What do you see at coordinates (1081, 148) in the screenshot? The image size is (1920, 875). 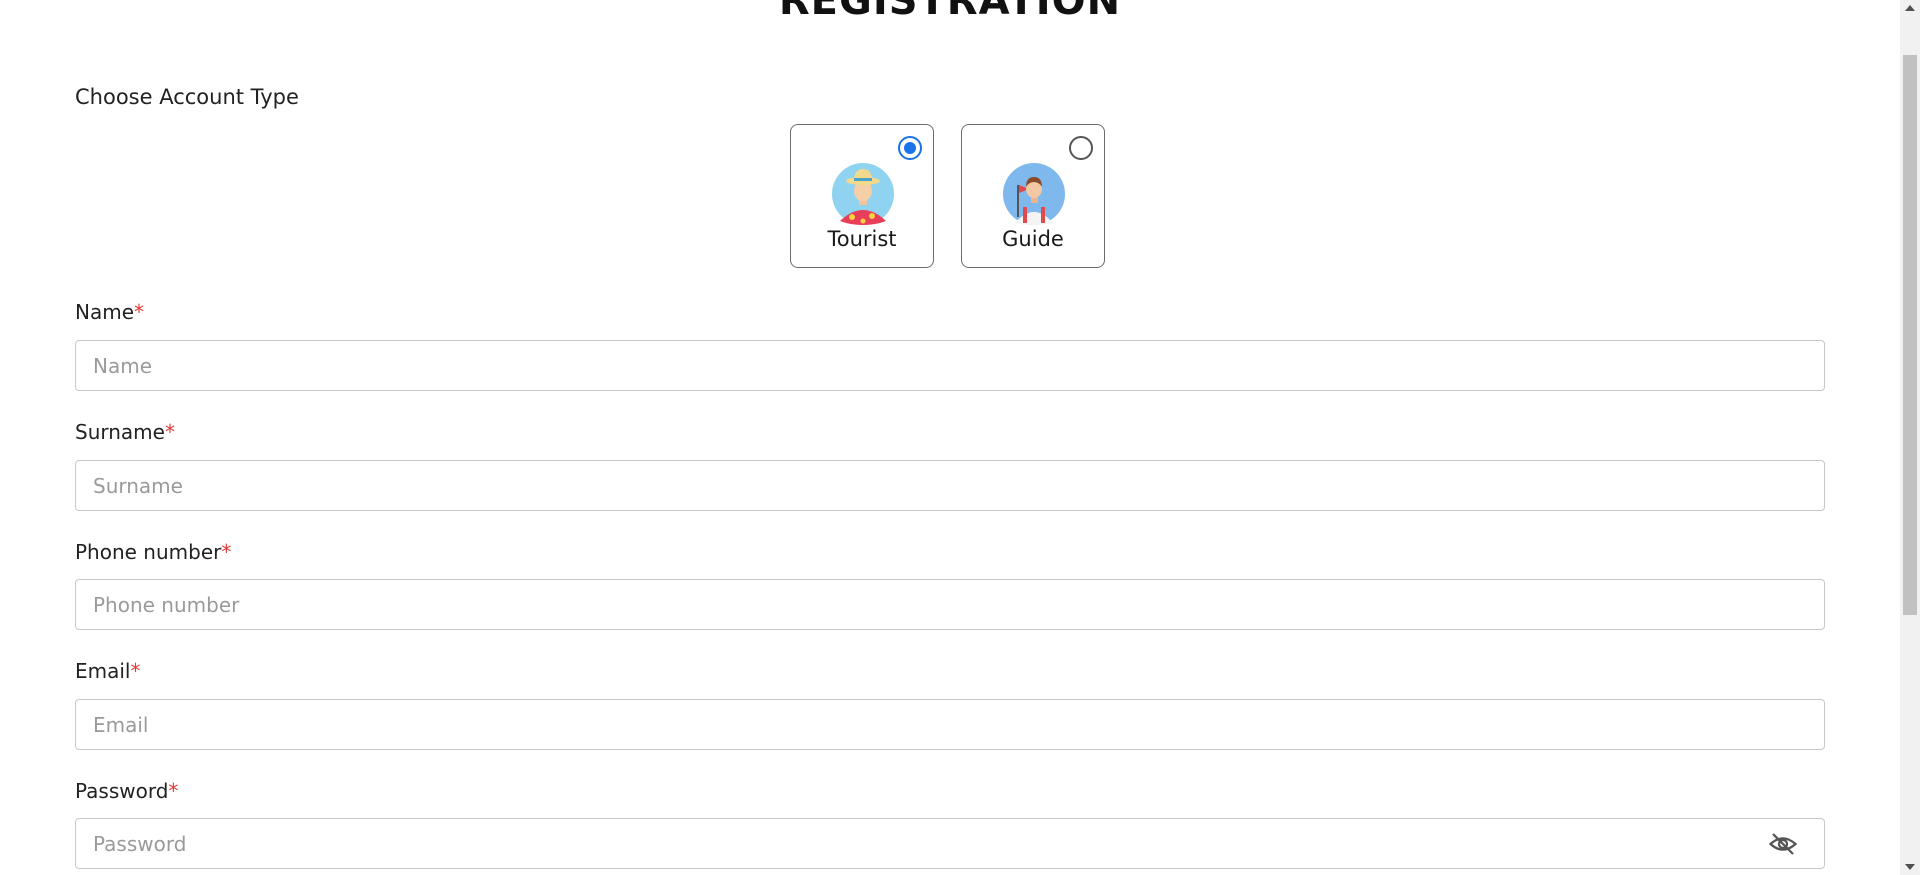 I see `guide-radio` at bounding box center [1081, 148].